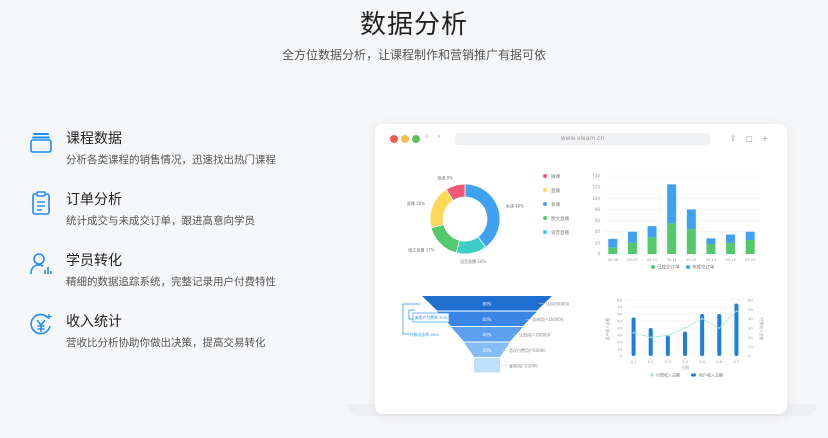  Describe the element at coordinates (160, 221) in the screenshot. I see `feature-desc: 统计成交与未成交订单，跟进高意向学员` at that location.